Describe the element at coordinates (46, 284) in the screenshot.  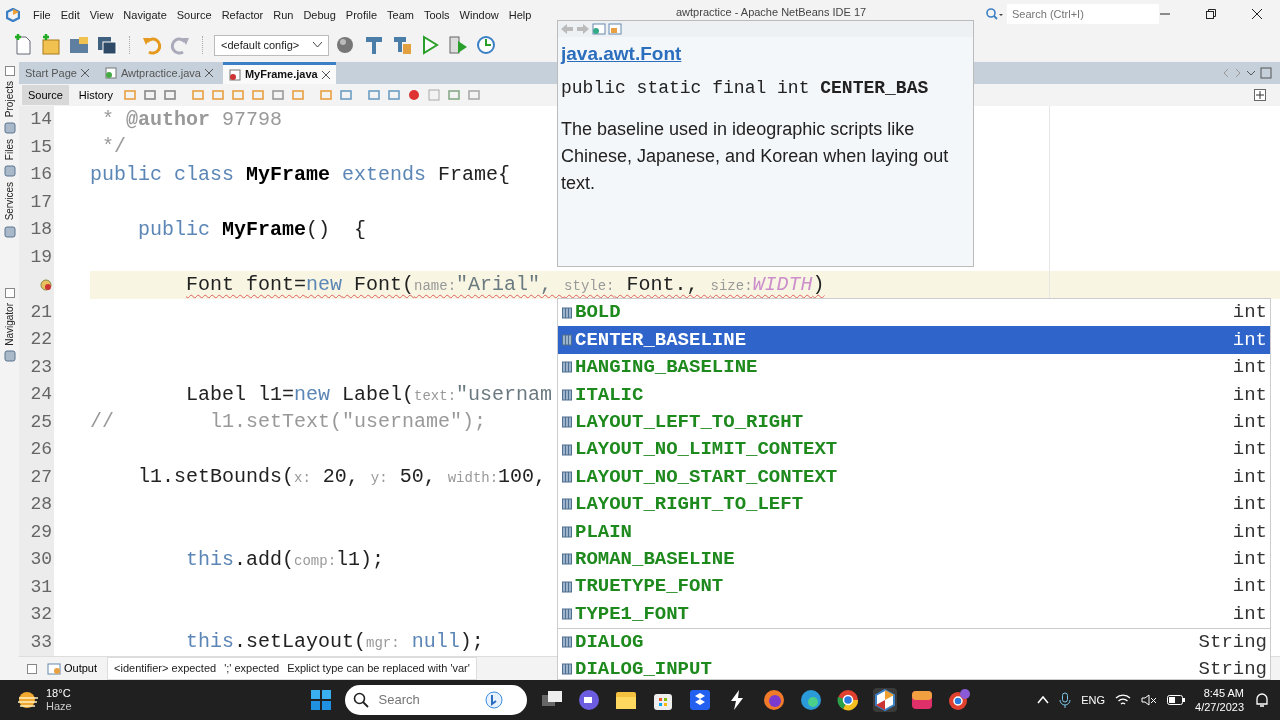
I see `error-bulb-icon` at that location.